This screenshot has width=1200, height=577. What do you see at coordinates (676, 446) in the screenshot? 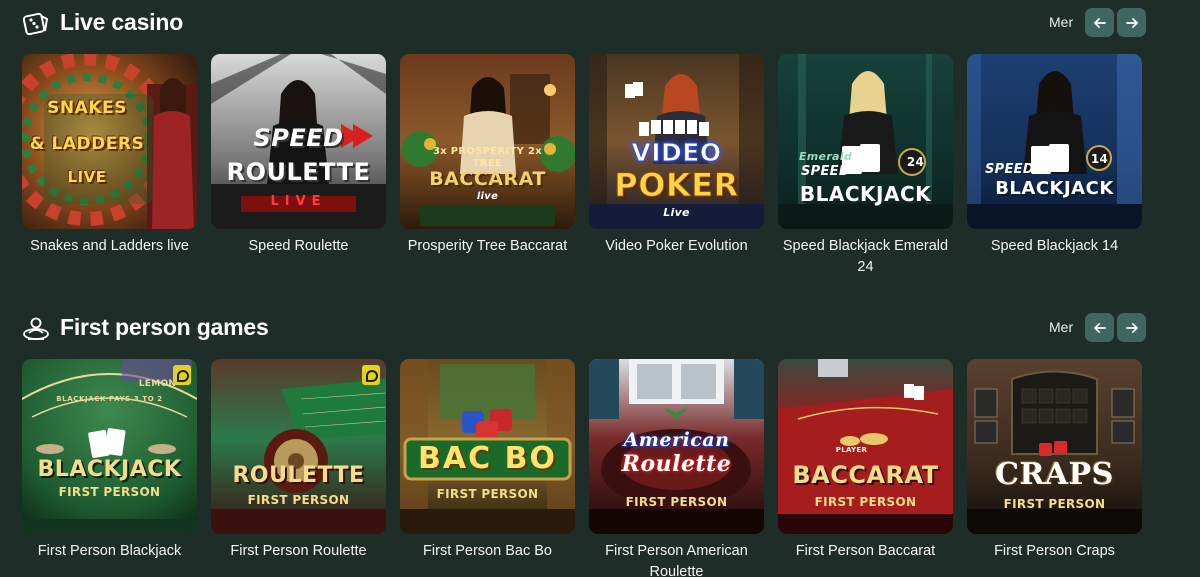
I see `game-thumbnail: American Roulette FIRST PERSON` at bounding box center [676, 446].